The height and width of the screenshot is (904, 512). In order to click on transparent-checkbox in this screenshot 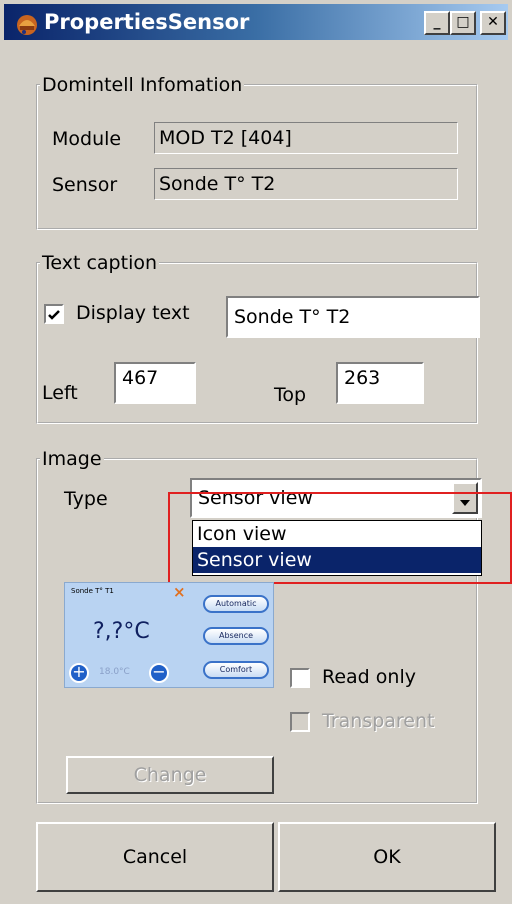, I will do `click(300, 722)`.